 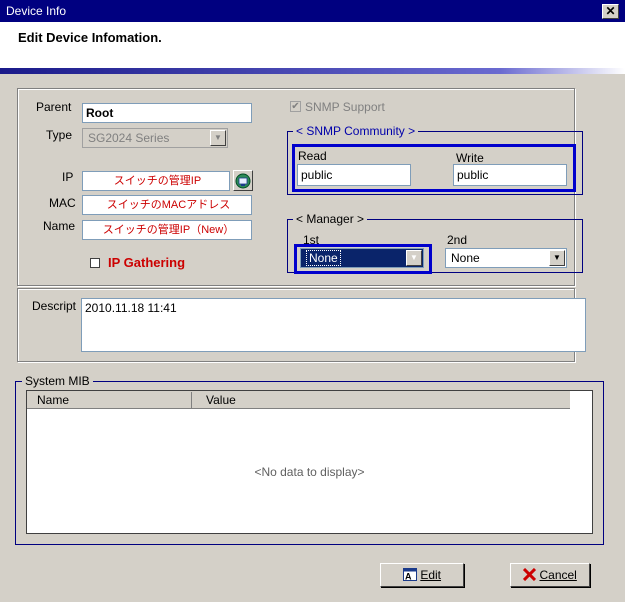 What do you see at coordinates (59, 226) in the screenshot?
I see `name-label: Name` at bounding box center [59, 226].